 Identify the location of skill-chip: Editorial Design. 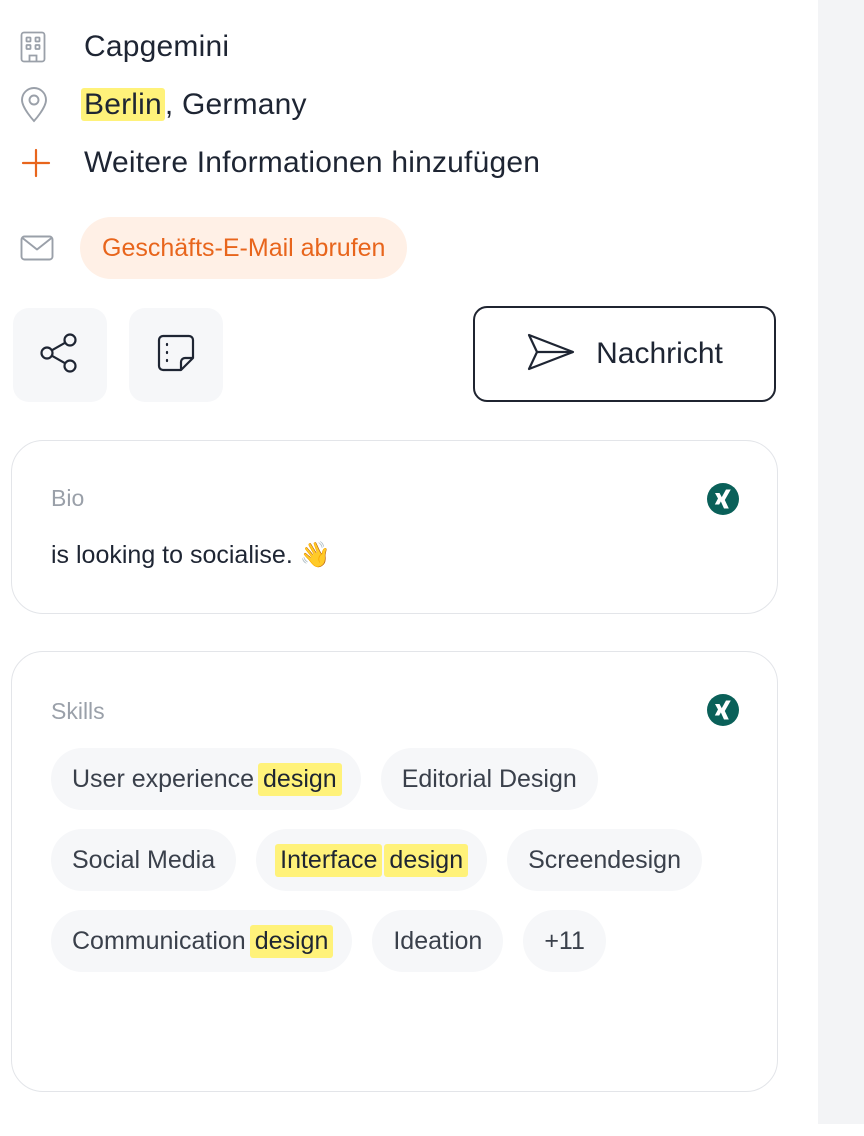
(489, 779).